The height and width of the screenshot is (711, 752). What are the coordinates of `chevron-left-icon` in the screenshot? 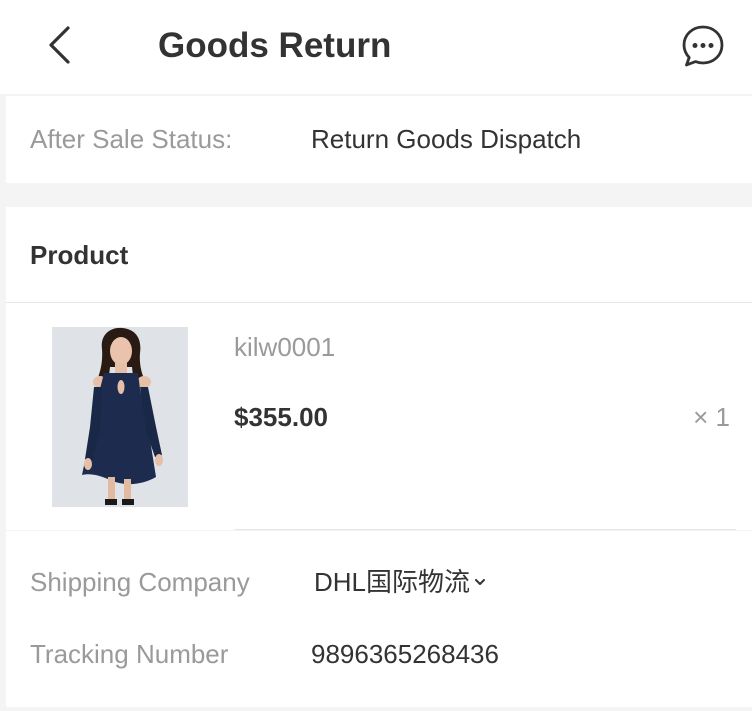 It's located at (59, 47).